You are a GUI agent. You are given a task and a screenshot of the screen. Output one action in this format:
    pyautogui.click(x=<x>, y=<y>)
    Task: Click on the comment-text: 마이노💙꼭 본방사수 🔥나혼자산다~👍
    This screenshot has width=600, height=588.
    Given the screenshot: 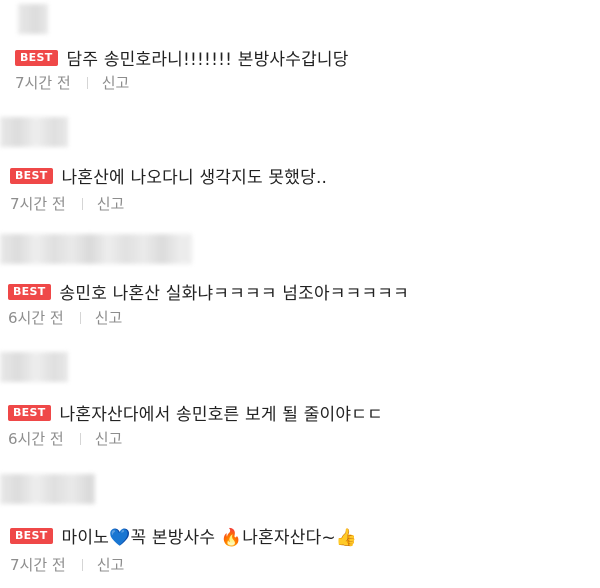 What is the action you would take?
    pyautogui.click(x=210, y=535)
    